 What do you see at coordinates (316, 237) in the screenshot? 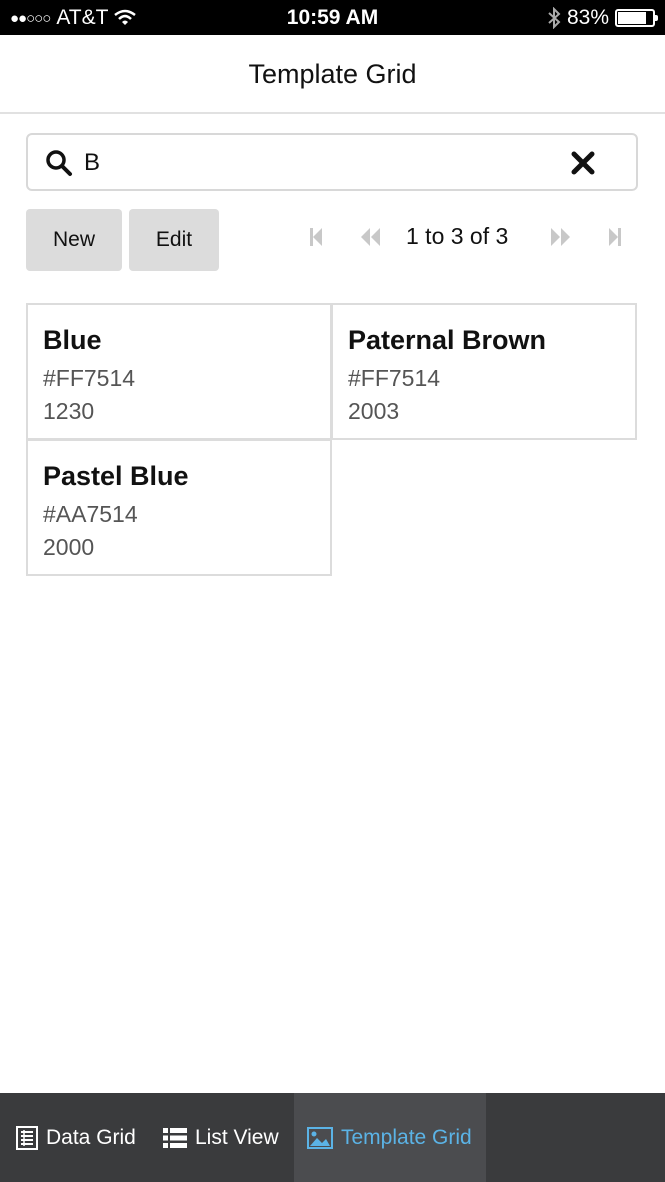
I see `first-page-icon` at bounding box center [316, 237].